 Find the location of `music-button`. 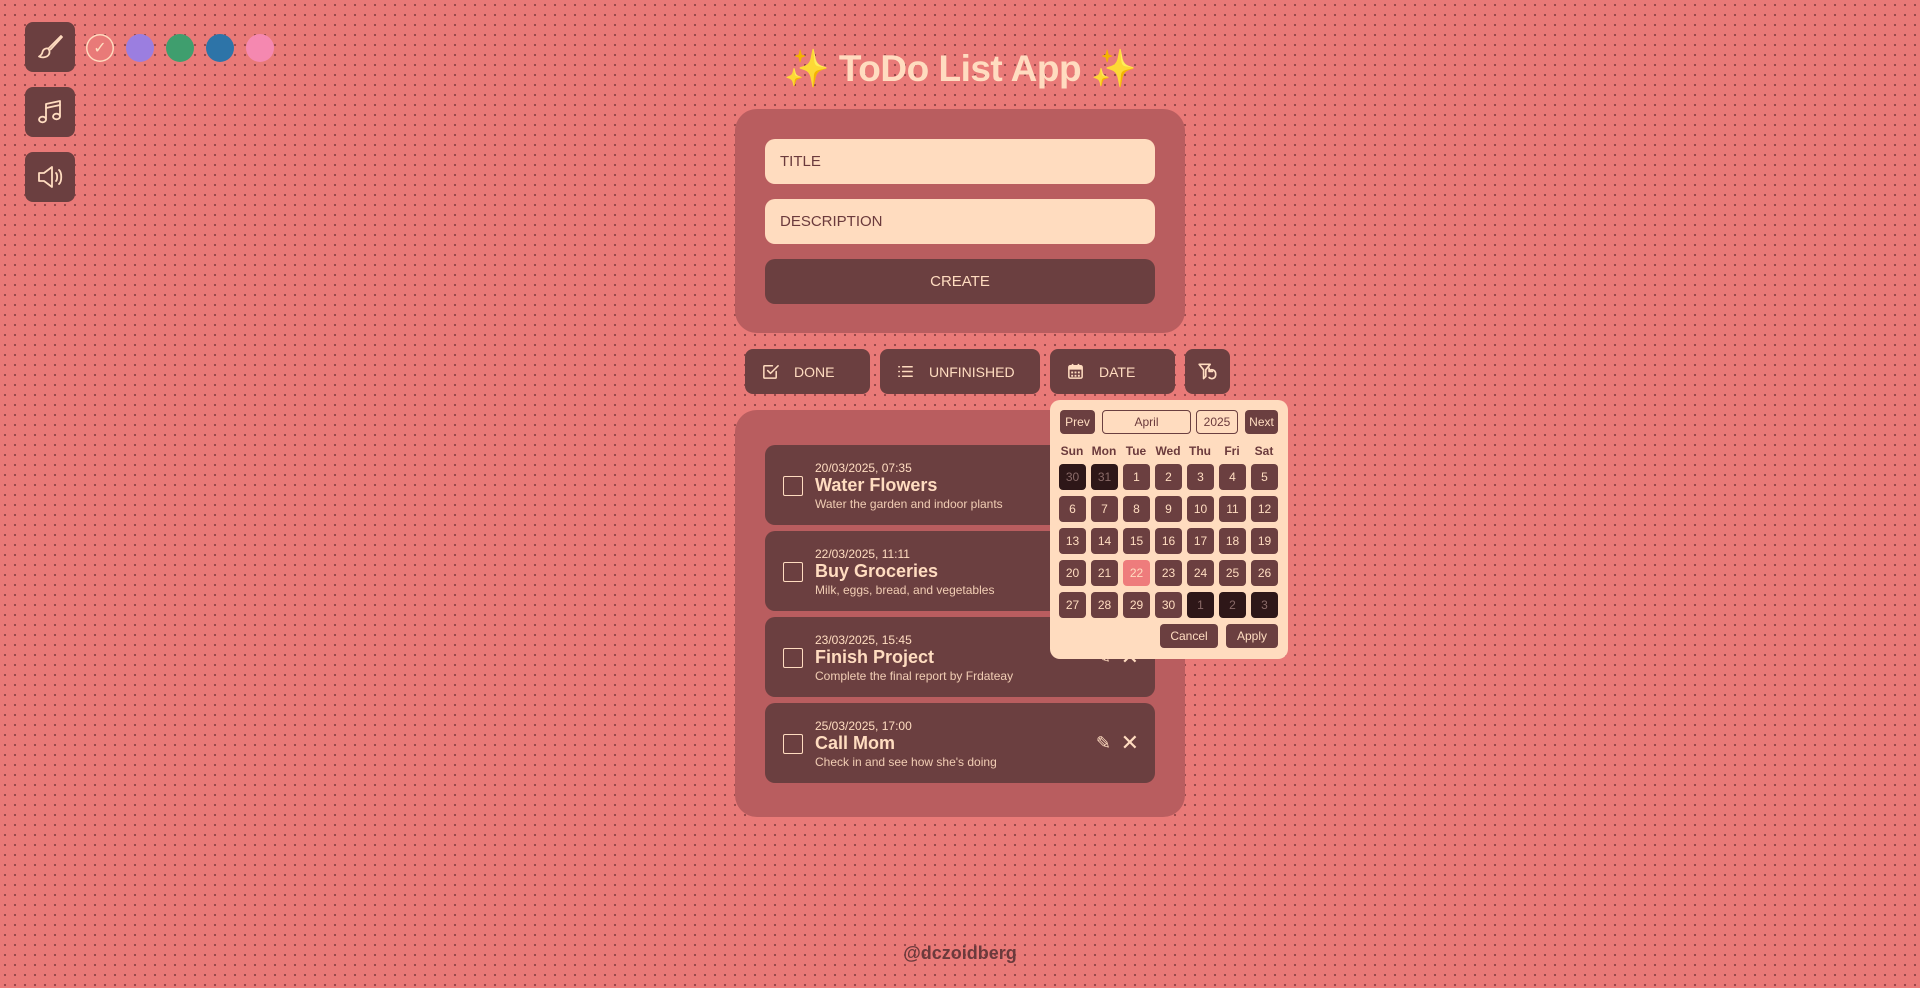

music-button is located at coordinates (50, 112).